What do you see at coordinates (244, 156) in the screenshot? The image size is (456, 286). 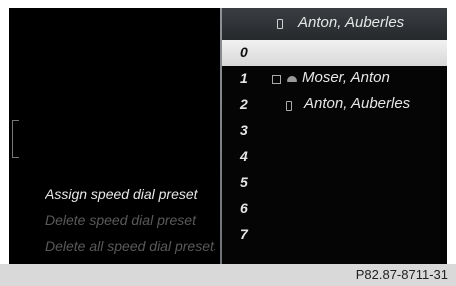 I see `speed-dial-number: 4` at bounding box center [244, 156].